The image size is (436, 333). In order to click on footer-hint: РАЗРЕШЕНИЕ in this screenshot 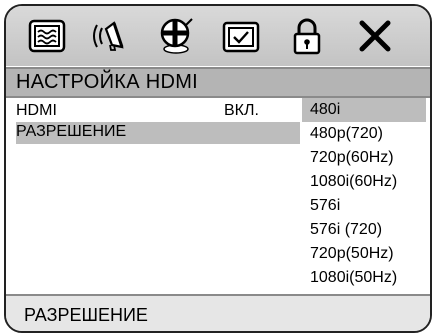, I will do `click(86, 315)`.